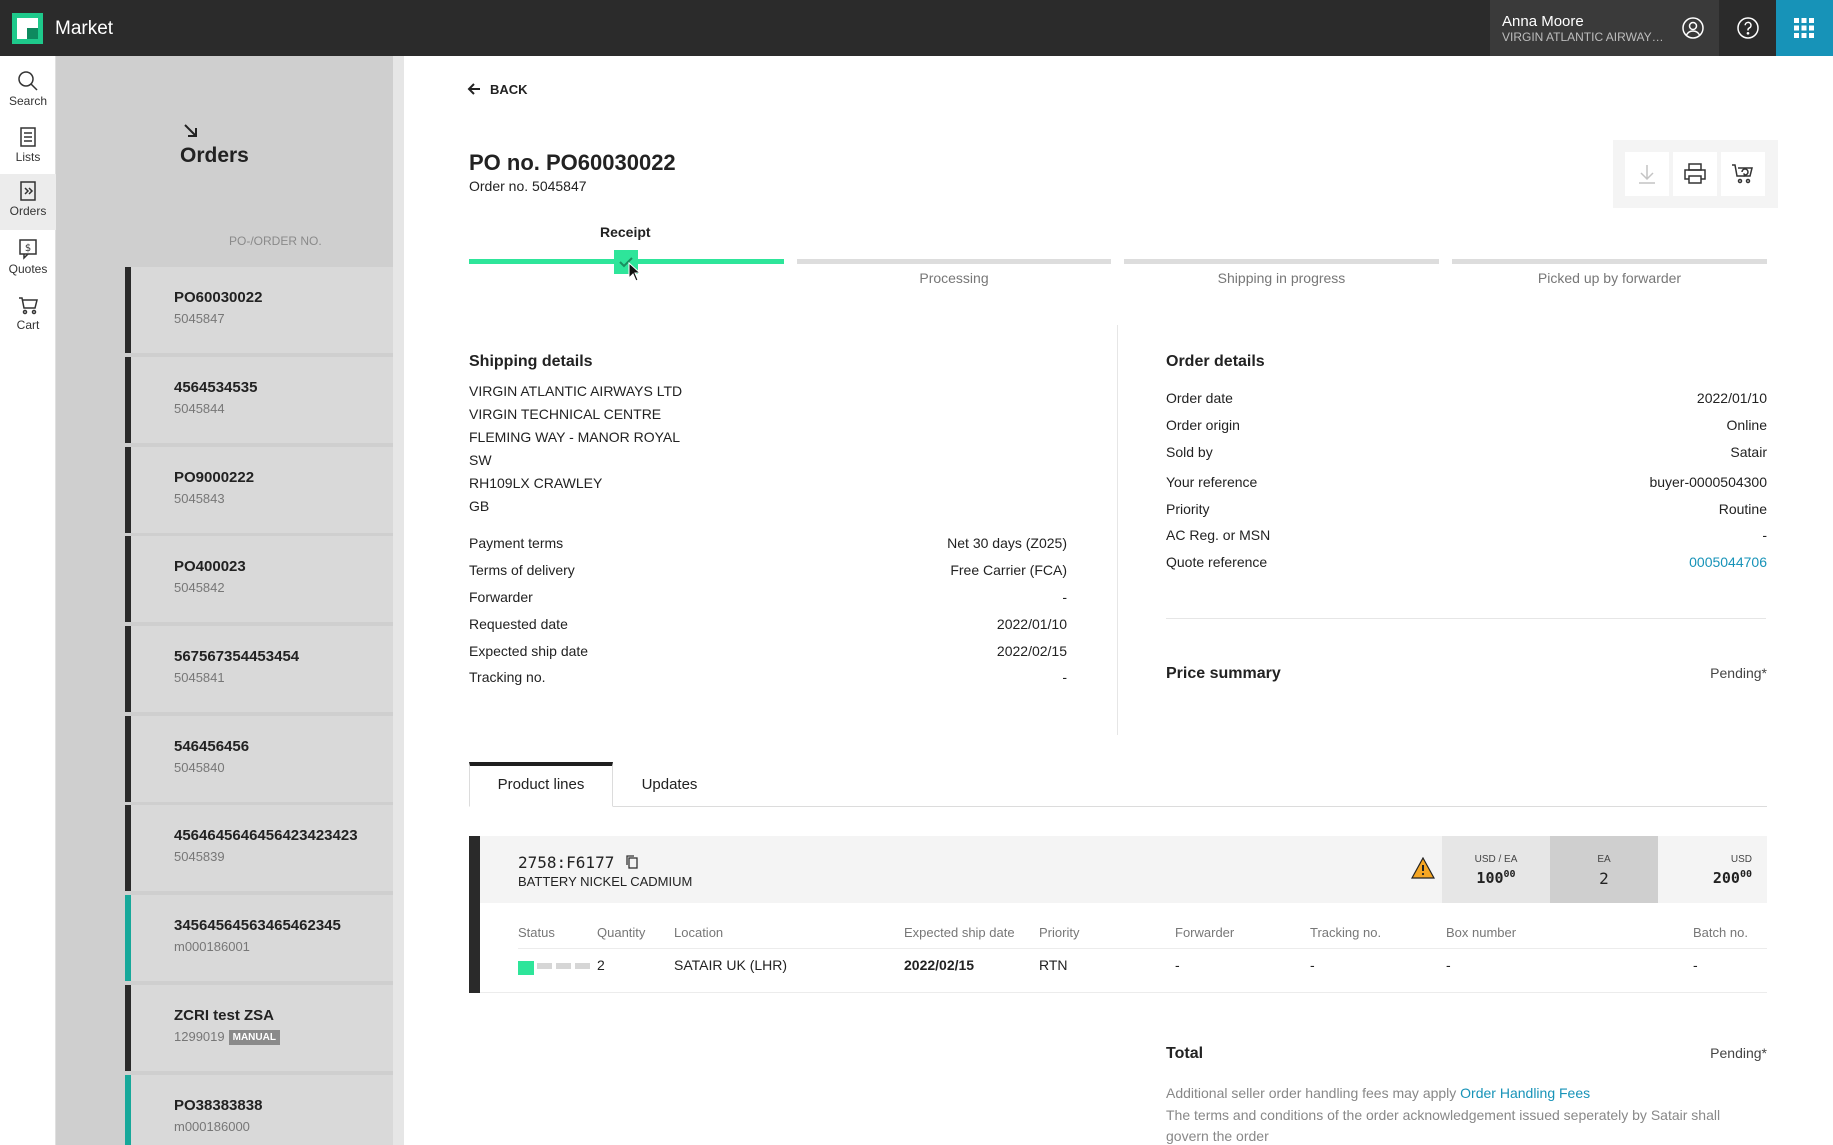 This screenshot has width=1833, height=1145. Describe the element at coordinates (216, 387) in the screenshot. I see `order-po: 4564534535` at that location.